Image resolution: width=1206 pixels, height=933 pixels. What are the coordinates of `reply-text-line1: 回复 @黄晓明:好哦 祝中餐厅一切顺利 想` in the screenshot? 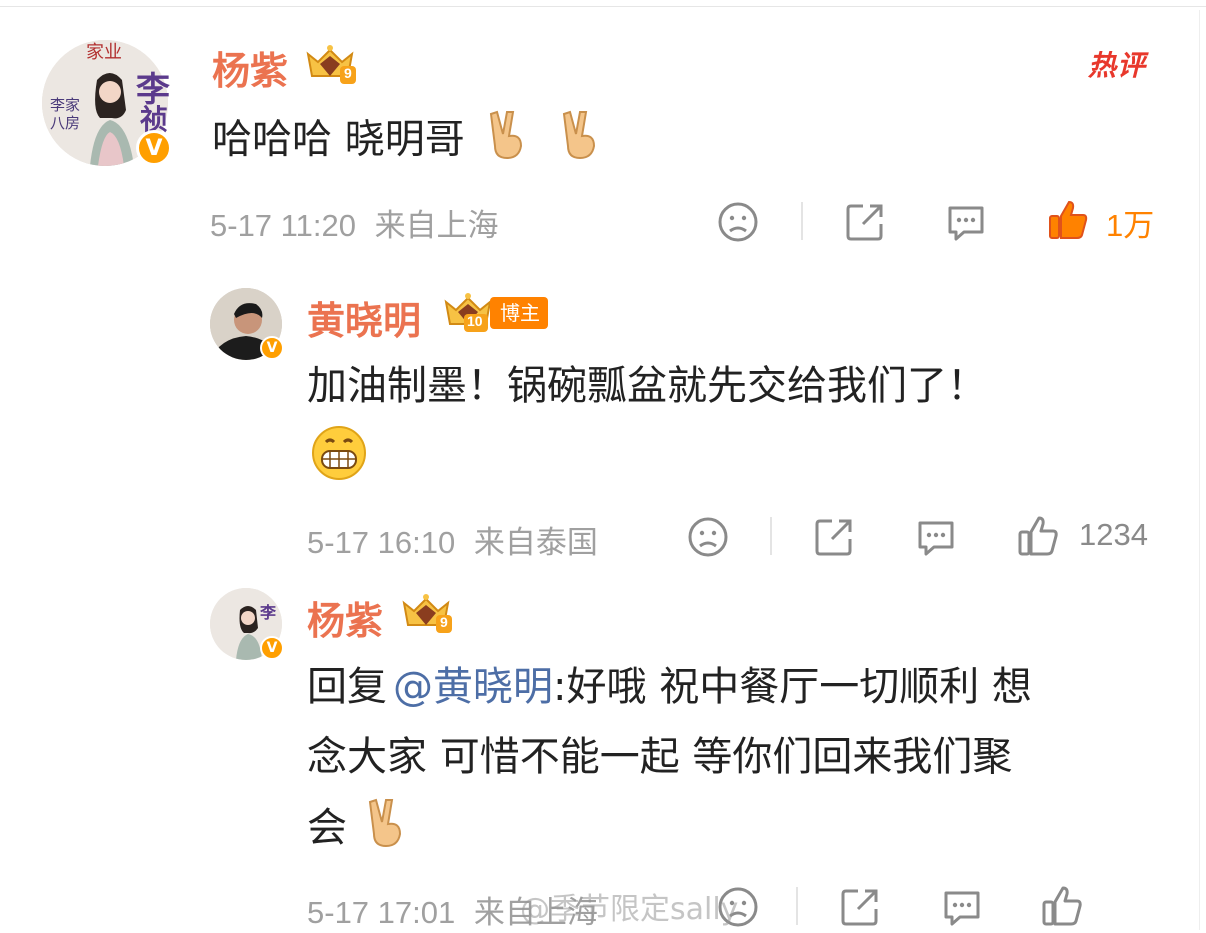 It's located at (669, 687).